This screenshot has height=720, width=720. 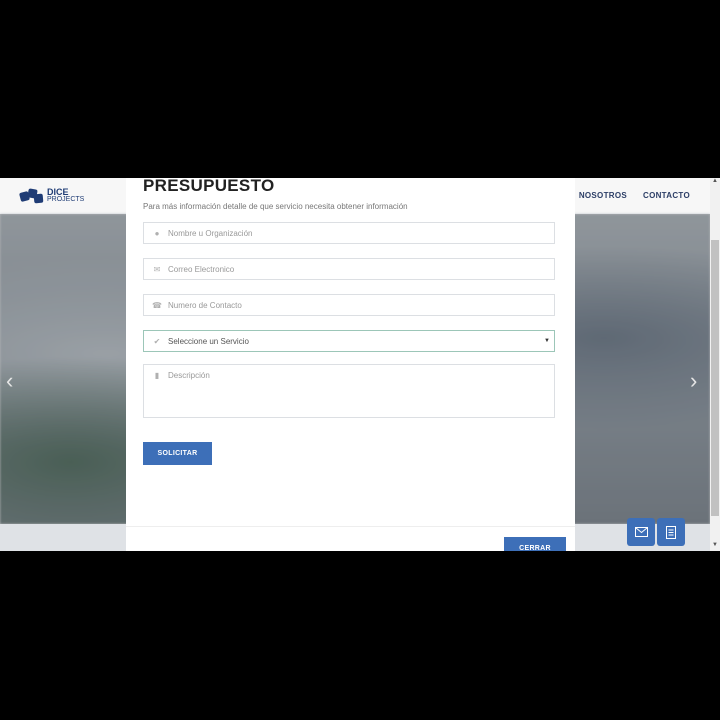 What do you see at coordinates (58, 192) in the screenshot?
I see `logo-line1: DICE` at bounding box center [58, 192].